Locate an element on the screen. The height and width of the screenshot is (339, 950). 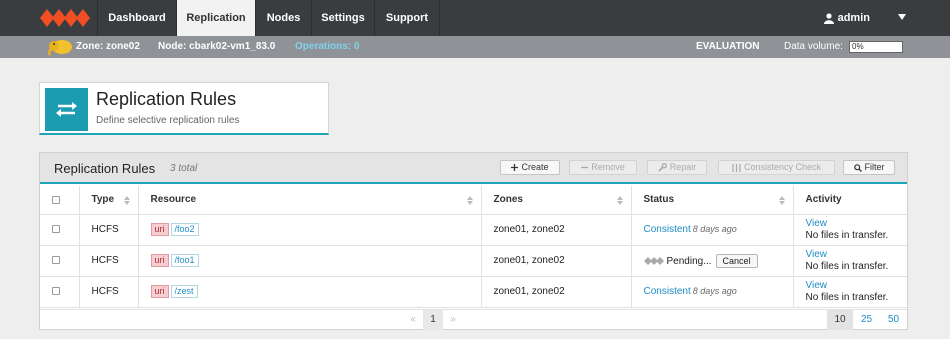
page-subtitle: Define selective replication rules is located at coordinates (168, 120).